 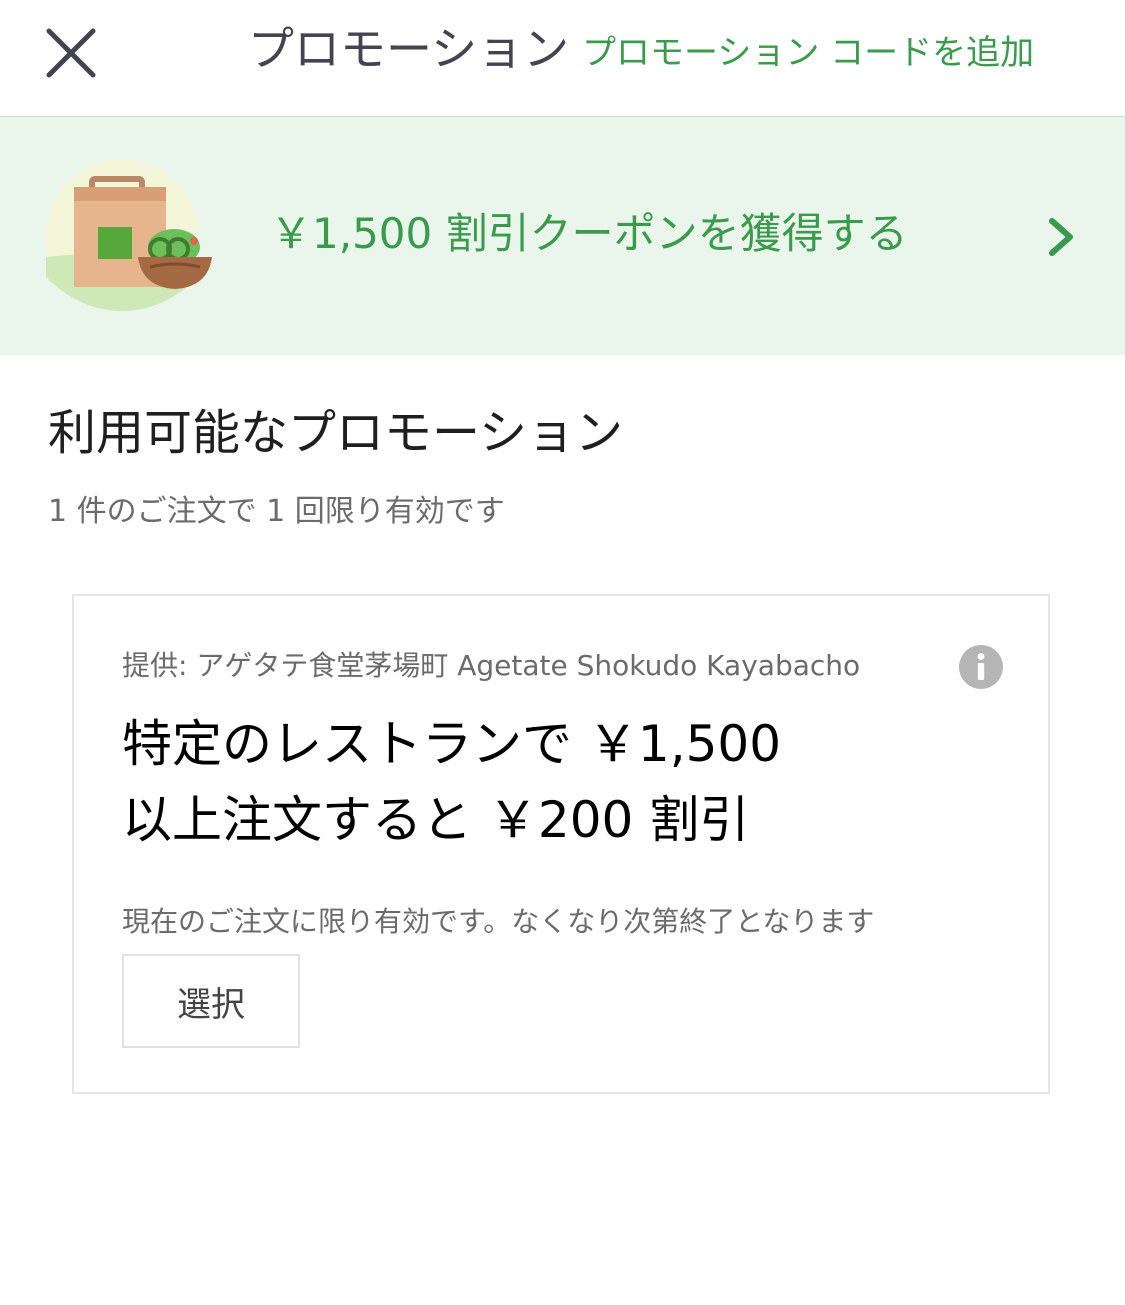 What do you see at coordinates (532, 782) in the screenshot?
I see `promo-headline: 特定のレストランで ￥1,500 以上注文すると ￥200 割引` at bounding box center [532, 782].